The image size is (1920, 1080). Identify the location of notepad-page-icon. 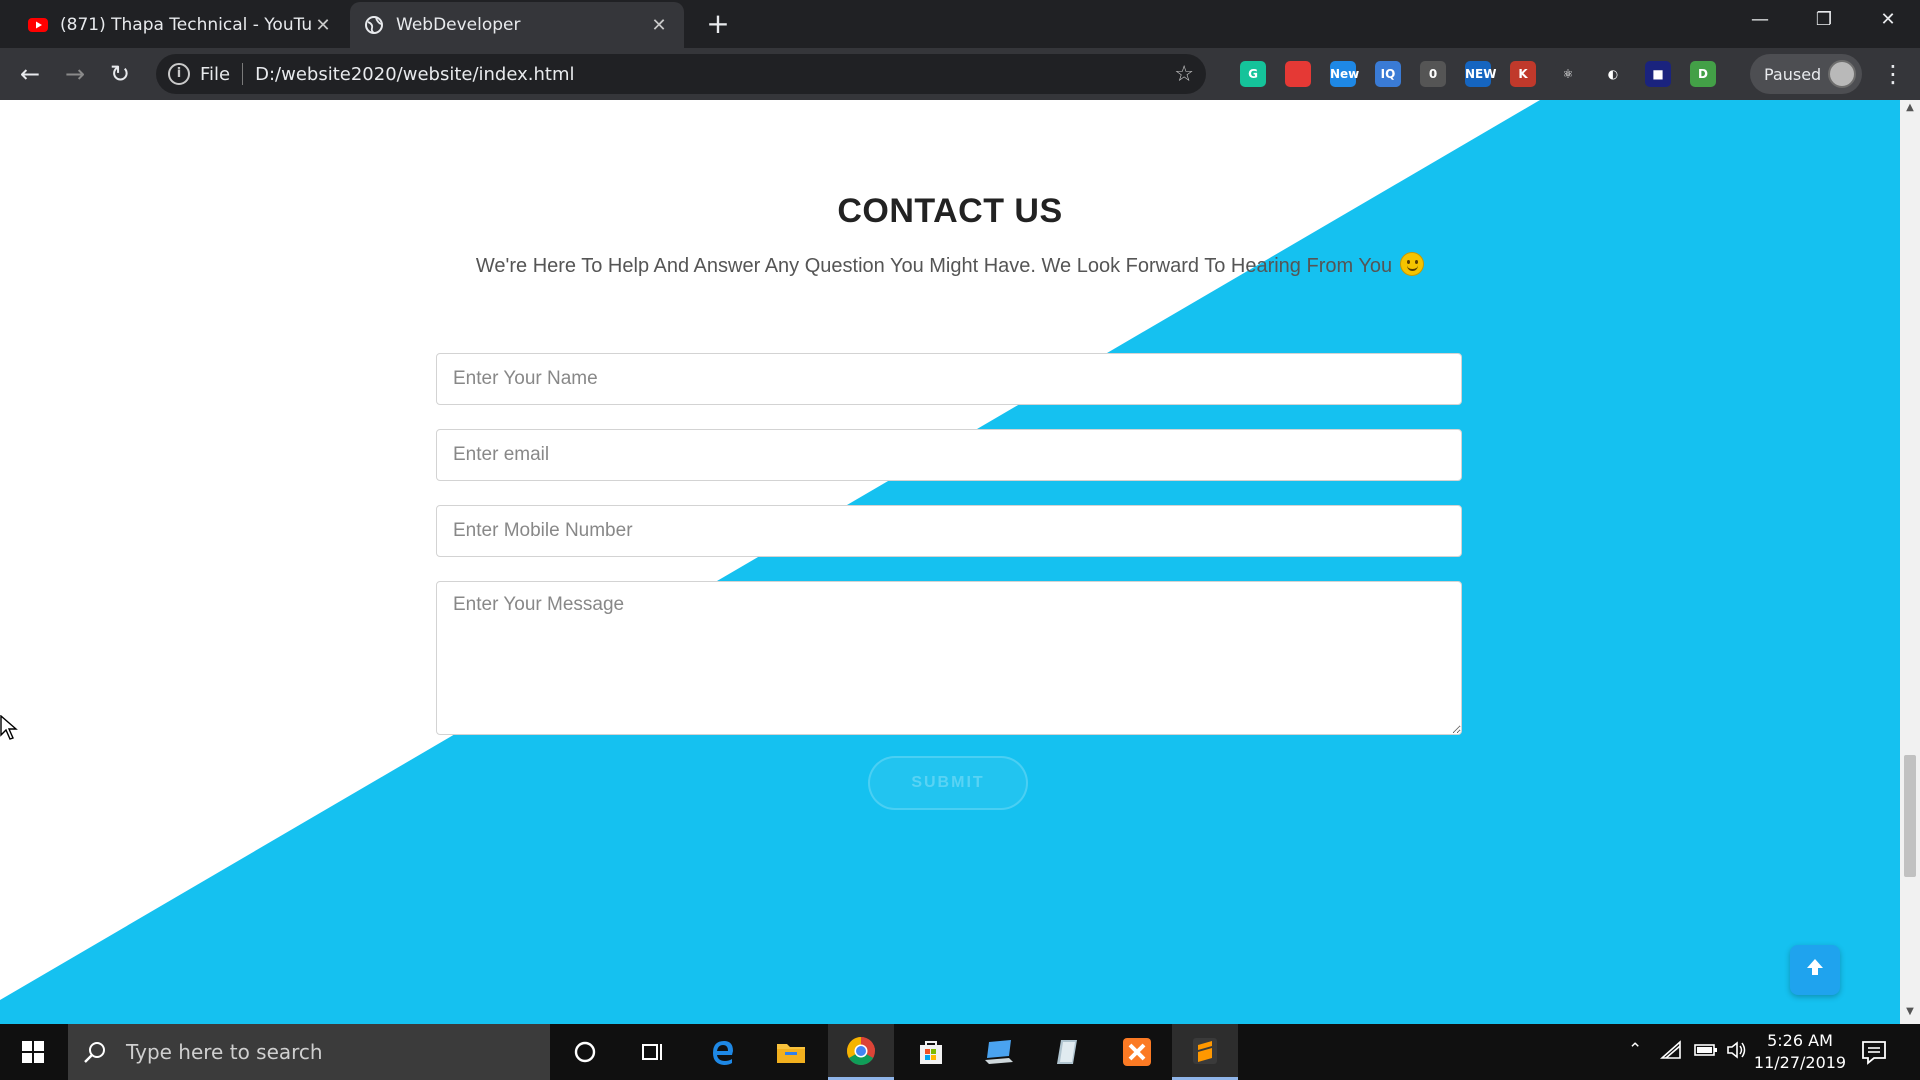
(1067, 1052).